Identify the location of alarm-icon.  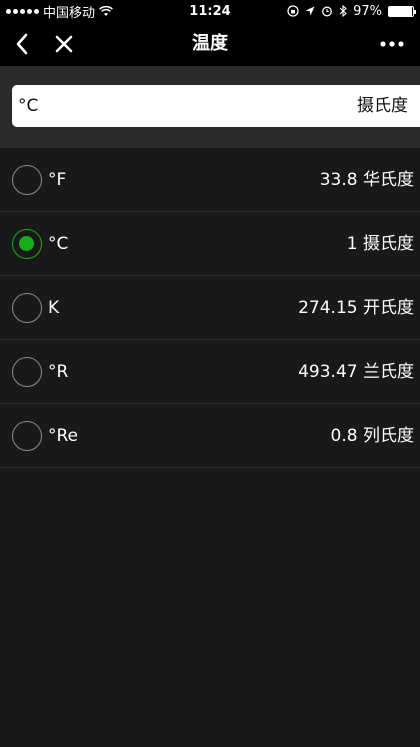
(327, 11).